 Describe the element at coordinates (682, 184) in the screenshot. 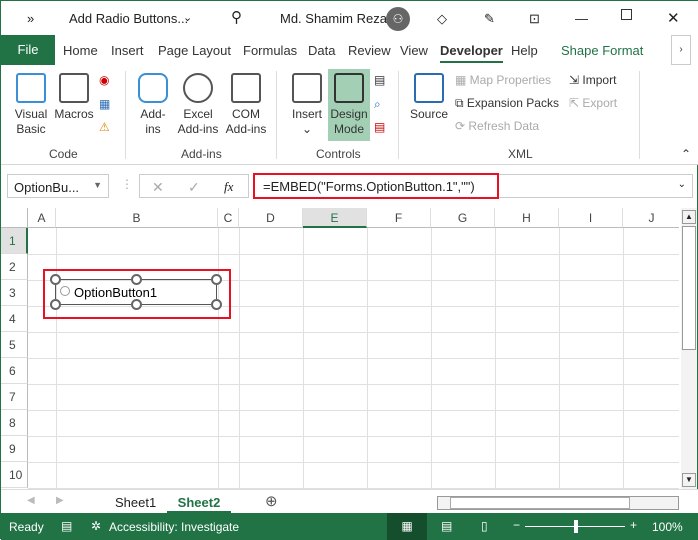

I see `expand-formula-icon: ⌄` at that location.